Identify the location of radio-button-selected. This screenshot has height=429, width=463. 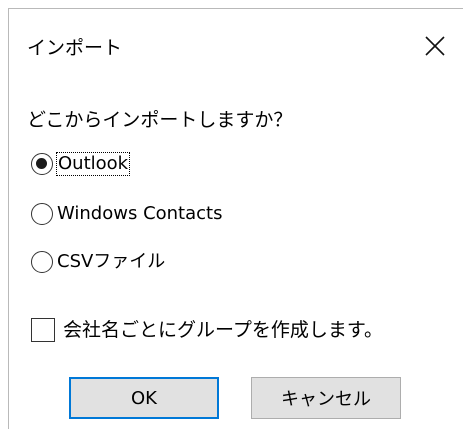
(42, 164).